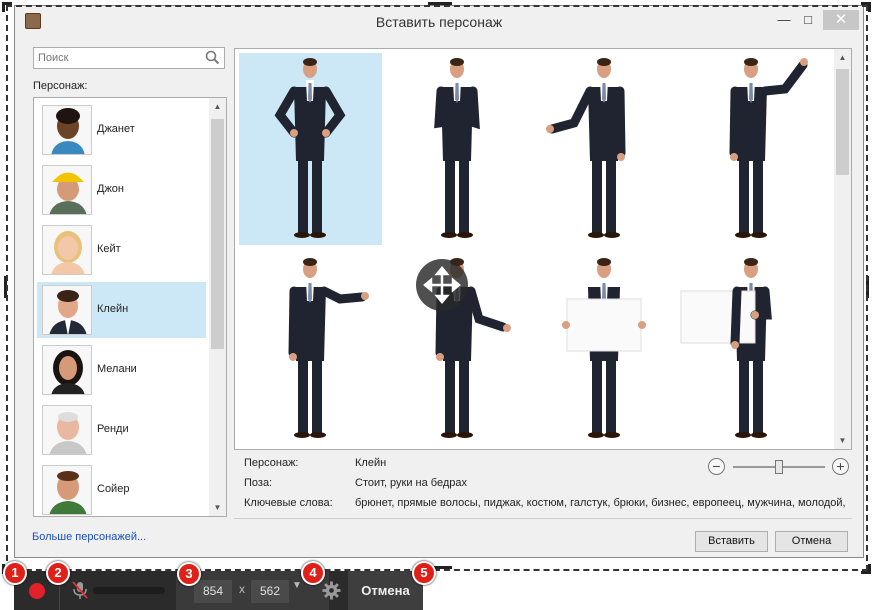 The width and height of the screenshot is (873, 610). I want to click on height-input: 562, so click(270, 591).